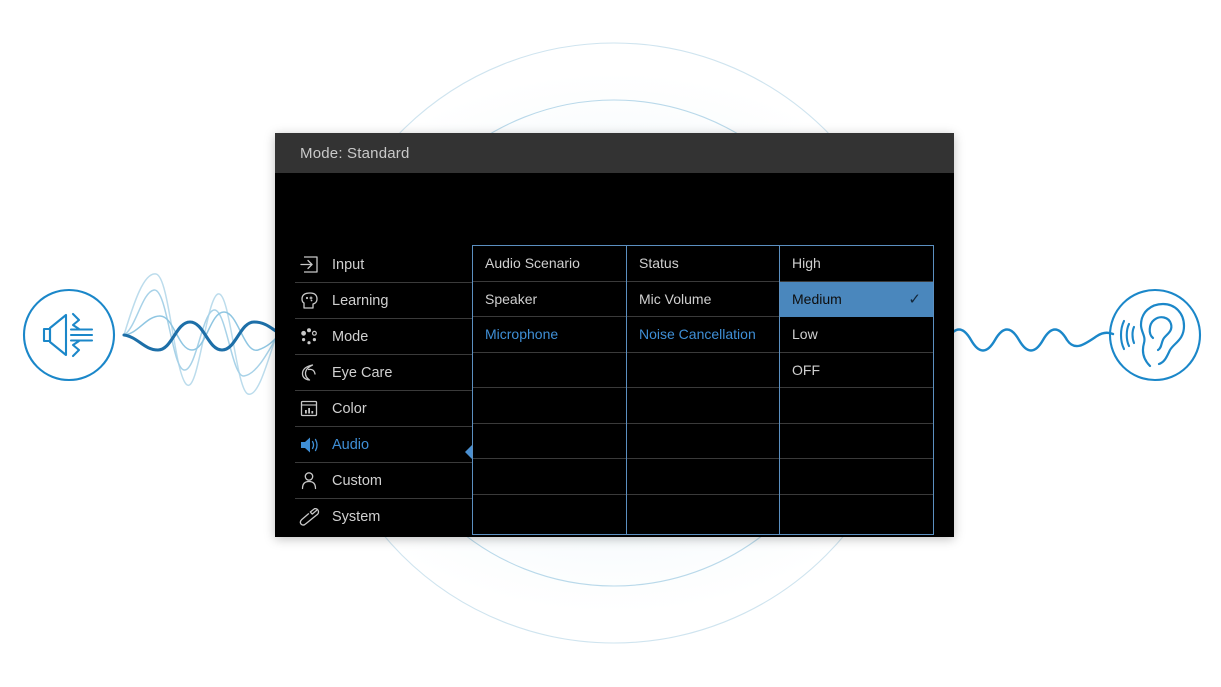  I want to click on list-item-medium-selected: Medium ✓, so click(856, 299).